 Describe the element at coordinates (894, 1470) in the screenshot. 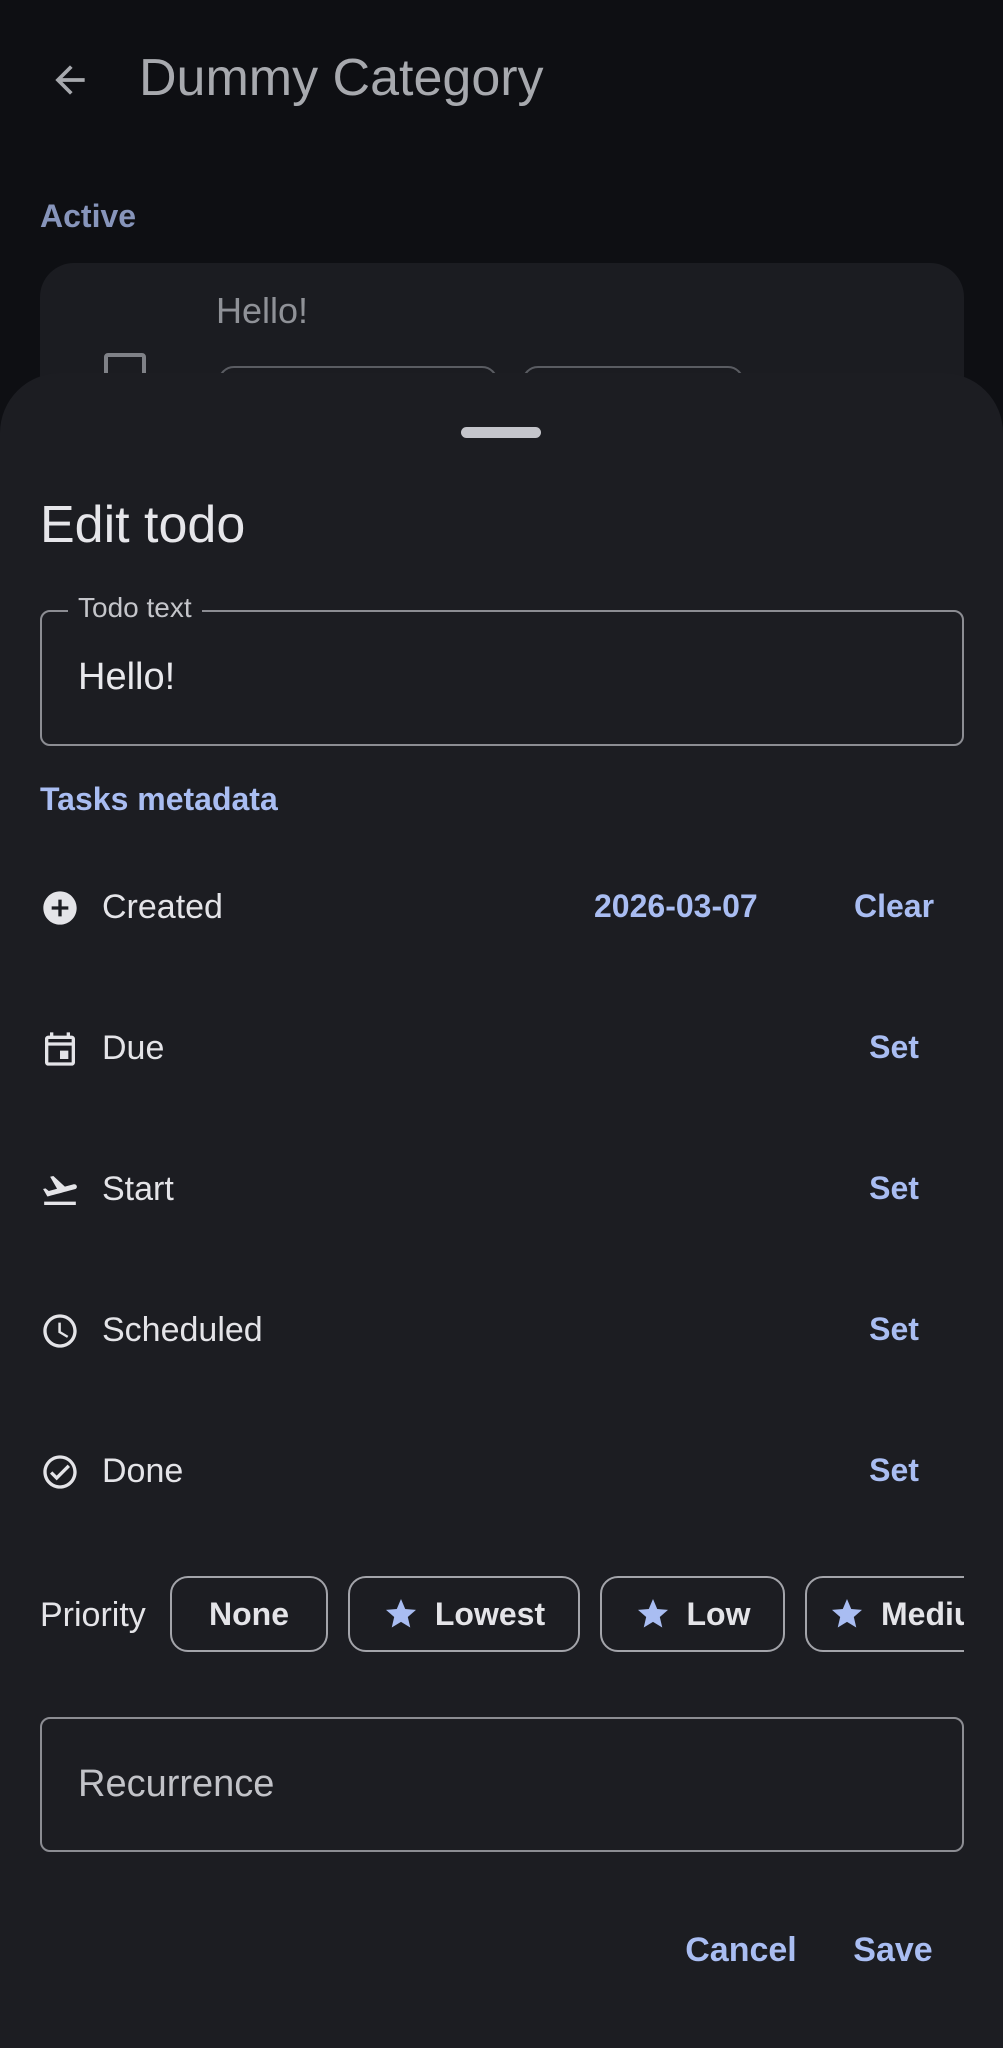

I see `set-done-button: Set` at that location.